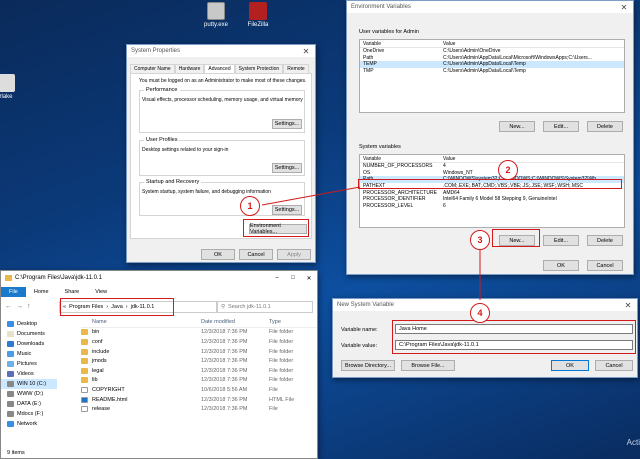  Describe the element at coordinates (508, 170) in the screenshot. I see `annotation-2: 2` at that location.